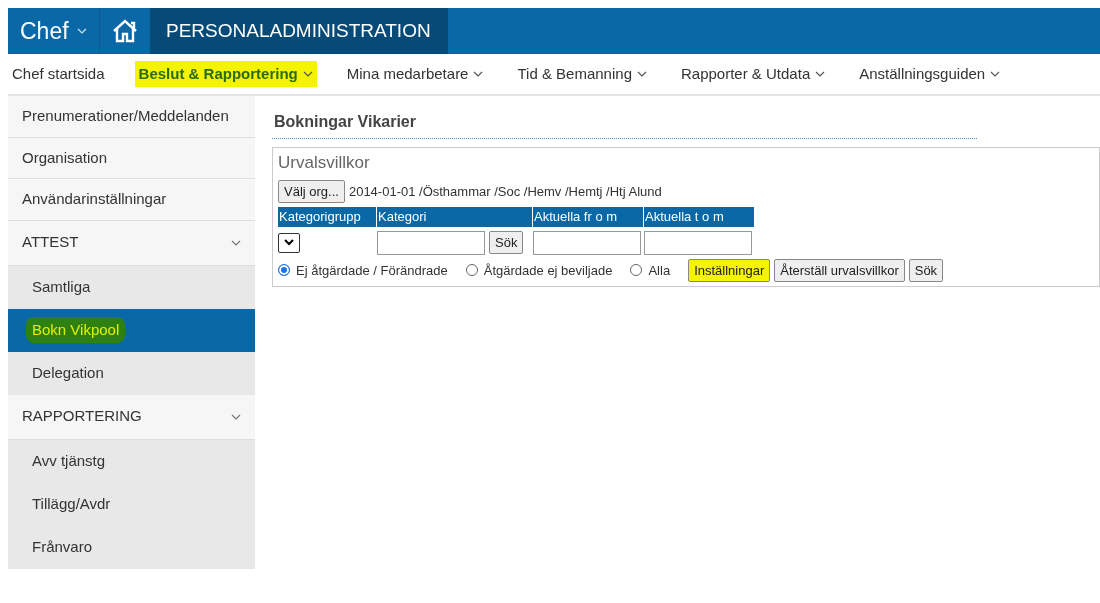 This screenshot has height=603, width=1100. Describe the element at coordinates (225, 74) in the screenshot. I see `menu-item: Beslut & Rapportering` at that location.